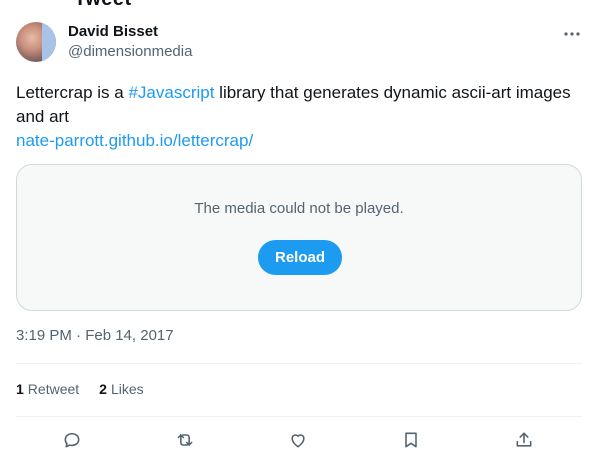  I want to click on share-button, so click(524, 440).